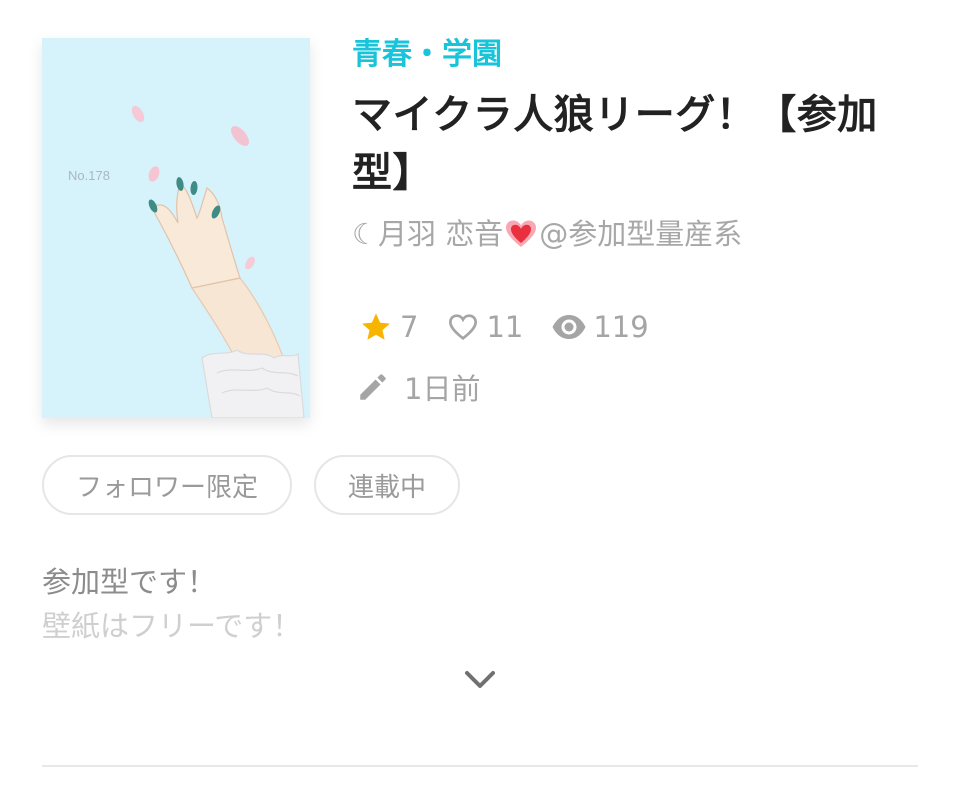 Image resolution: width=960 pixels, height=792 pixels. Describe the element at coordinates (505, 327) in the screenshot. I see `like-count-value: 11` at that location.